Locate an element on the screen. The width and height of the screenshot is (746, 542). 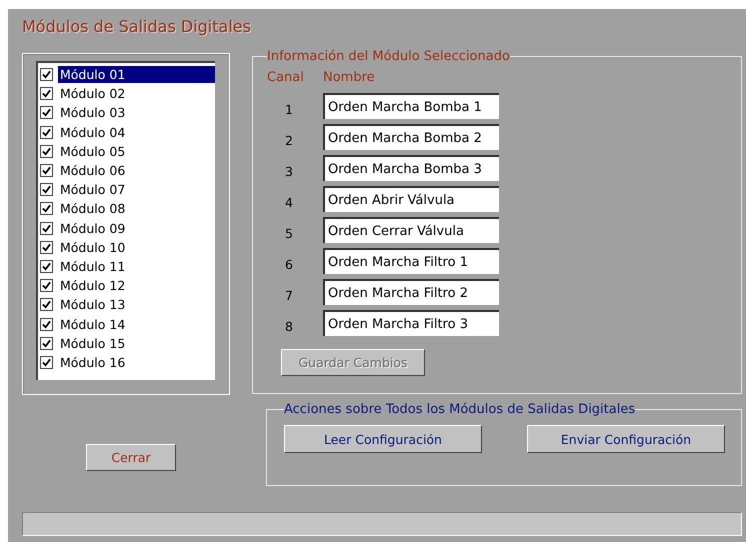
channel-number: 1 is located at coordinates (289, 108).